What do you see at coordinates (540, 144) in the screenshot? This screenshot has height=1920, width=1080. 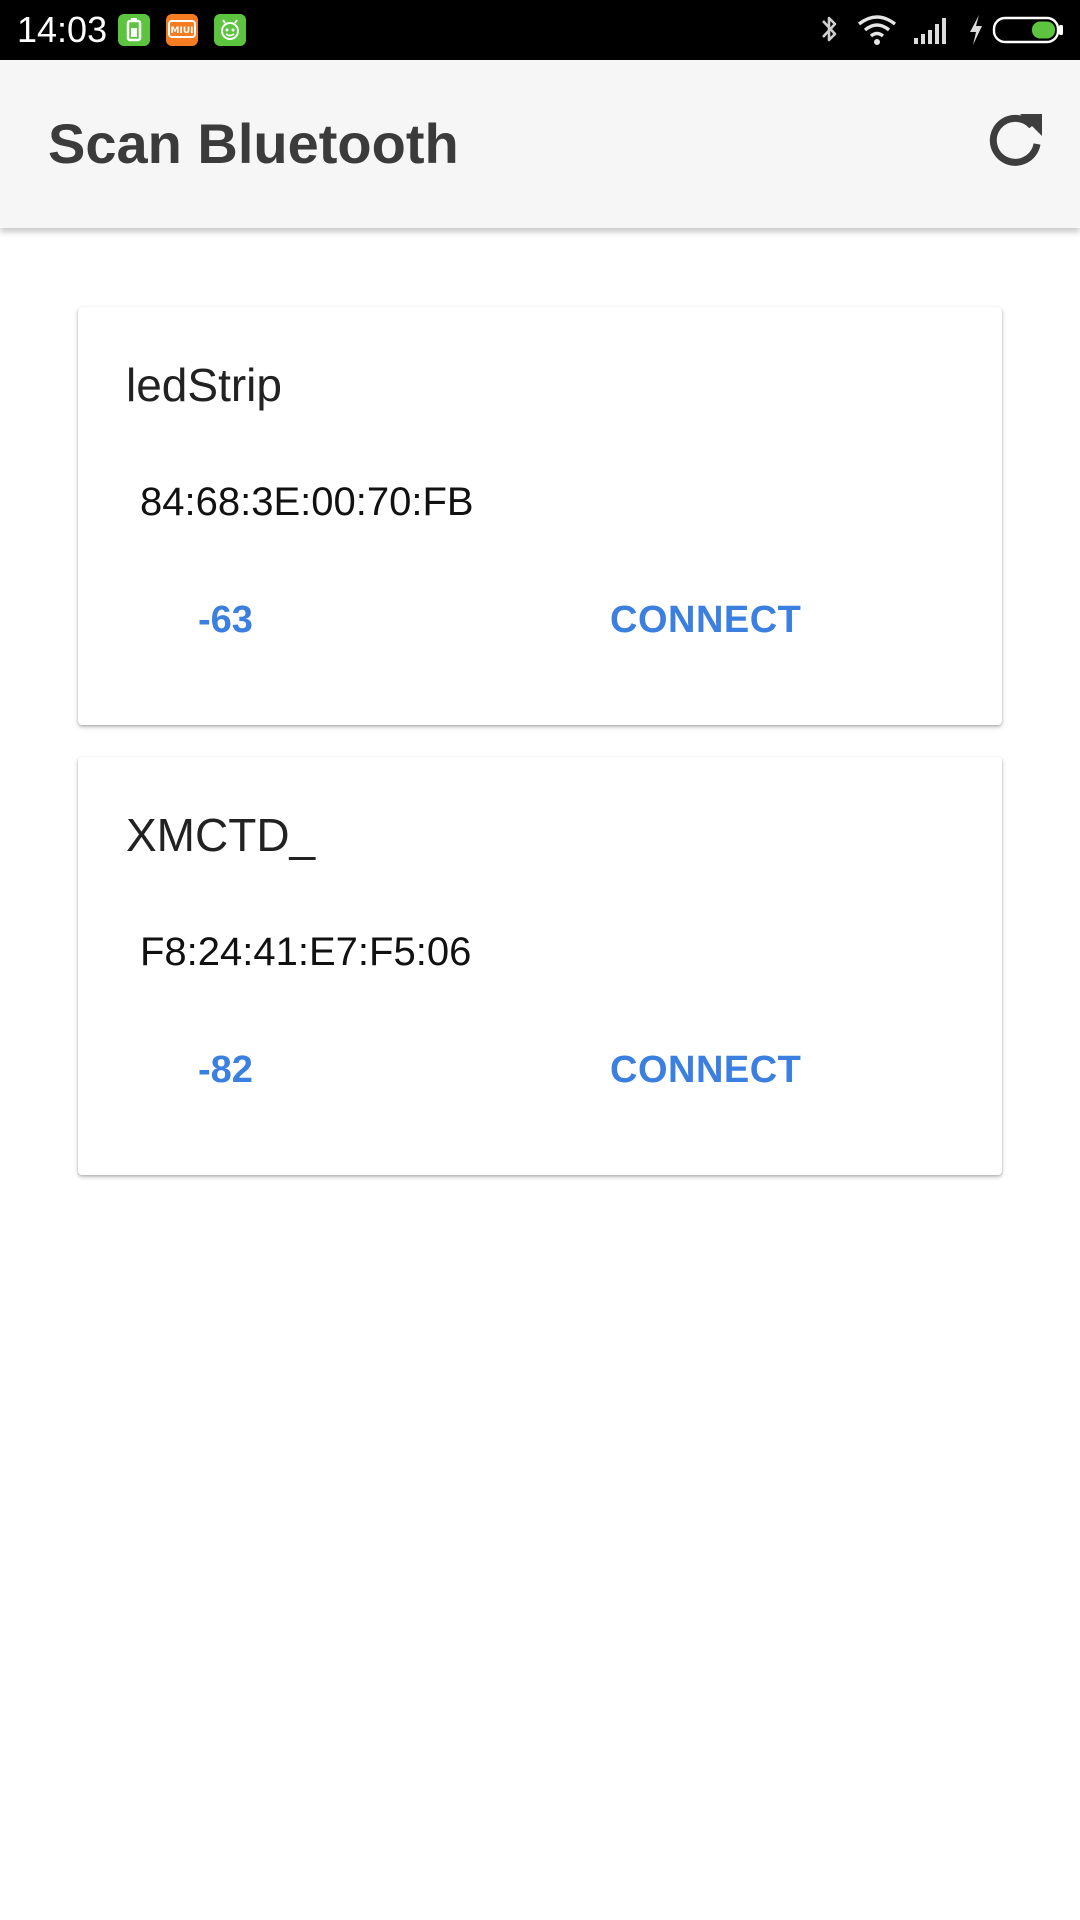 I see `app-bar: Scan Bluetooth` at bounding box center [540, 144].